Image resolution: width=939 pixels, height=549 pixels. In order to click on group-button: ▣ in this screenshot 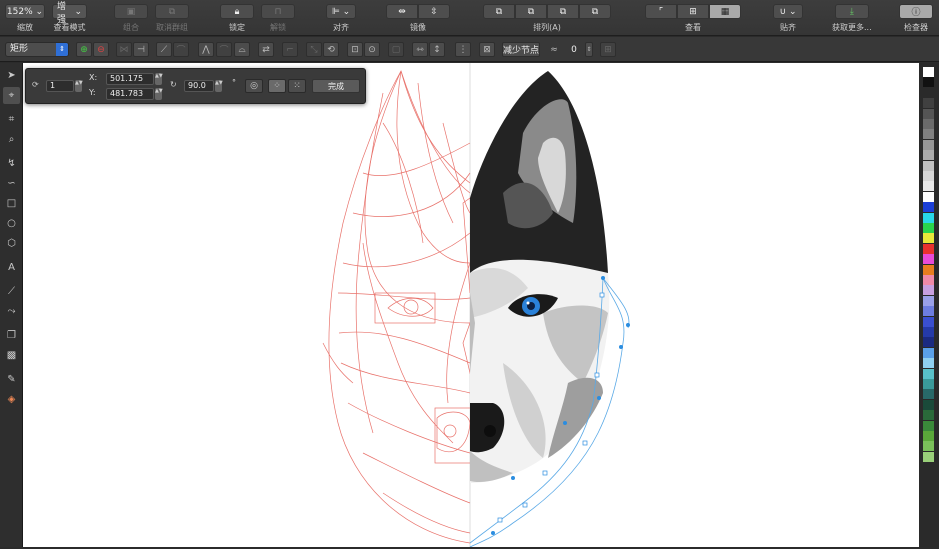, I will do `click(131, 11)`.